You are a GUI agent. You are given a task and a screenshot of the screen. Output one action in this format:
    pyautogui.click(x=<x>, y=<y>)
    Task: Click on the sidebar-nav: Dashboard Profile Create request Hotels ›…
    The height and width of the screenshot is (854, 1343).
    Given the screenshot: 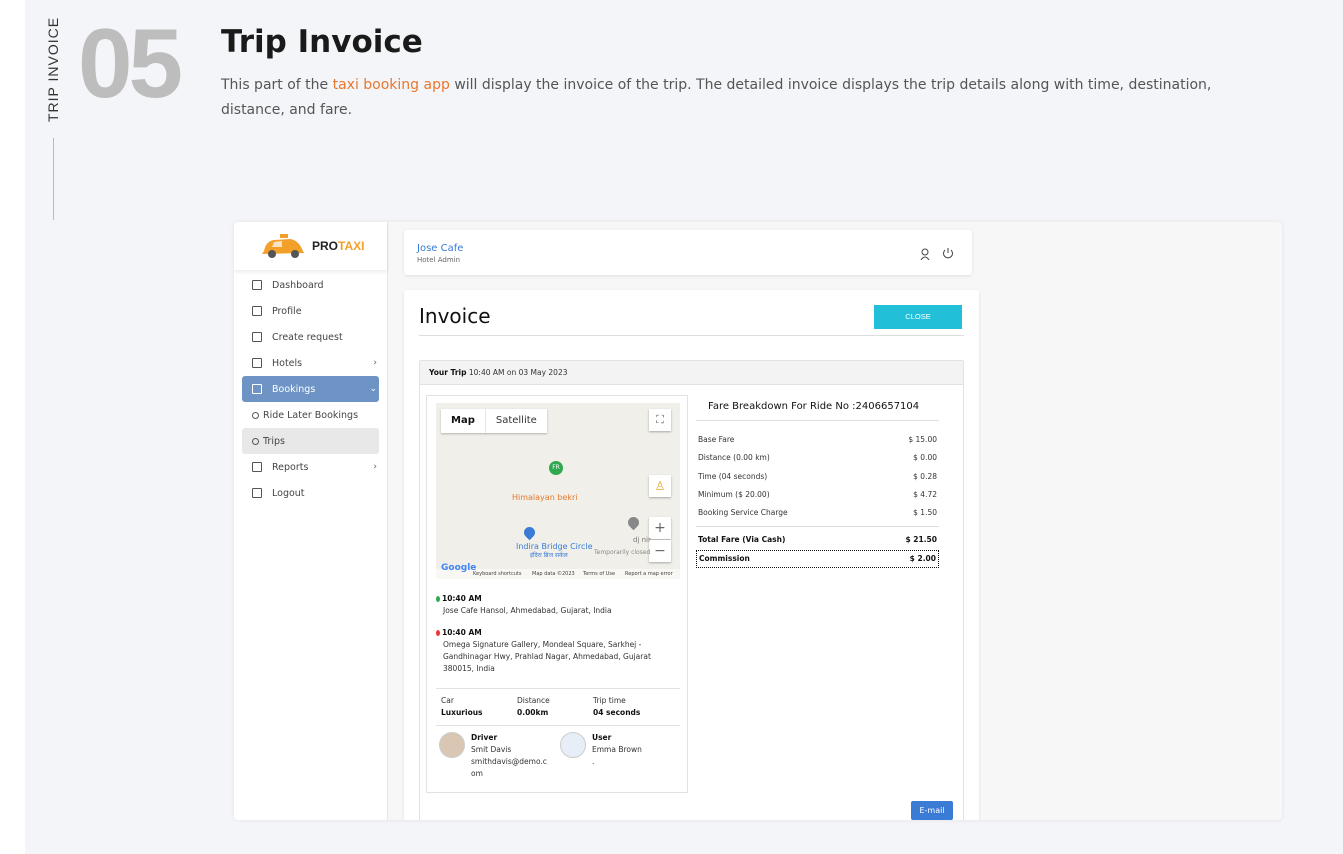 What is the action you would take?
    pyautogui.click(x=310, y=389)
    